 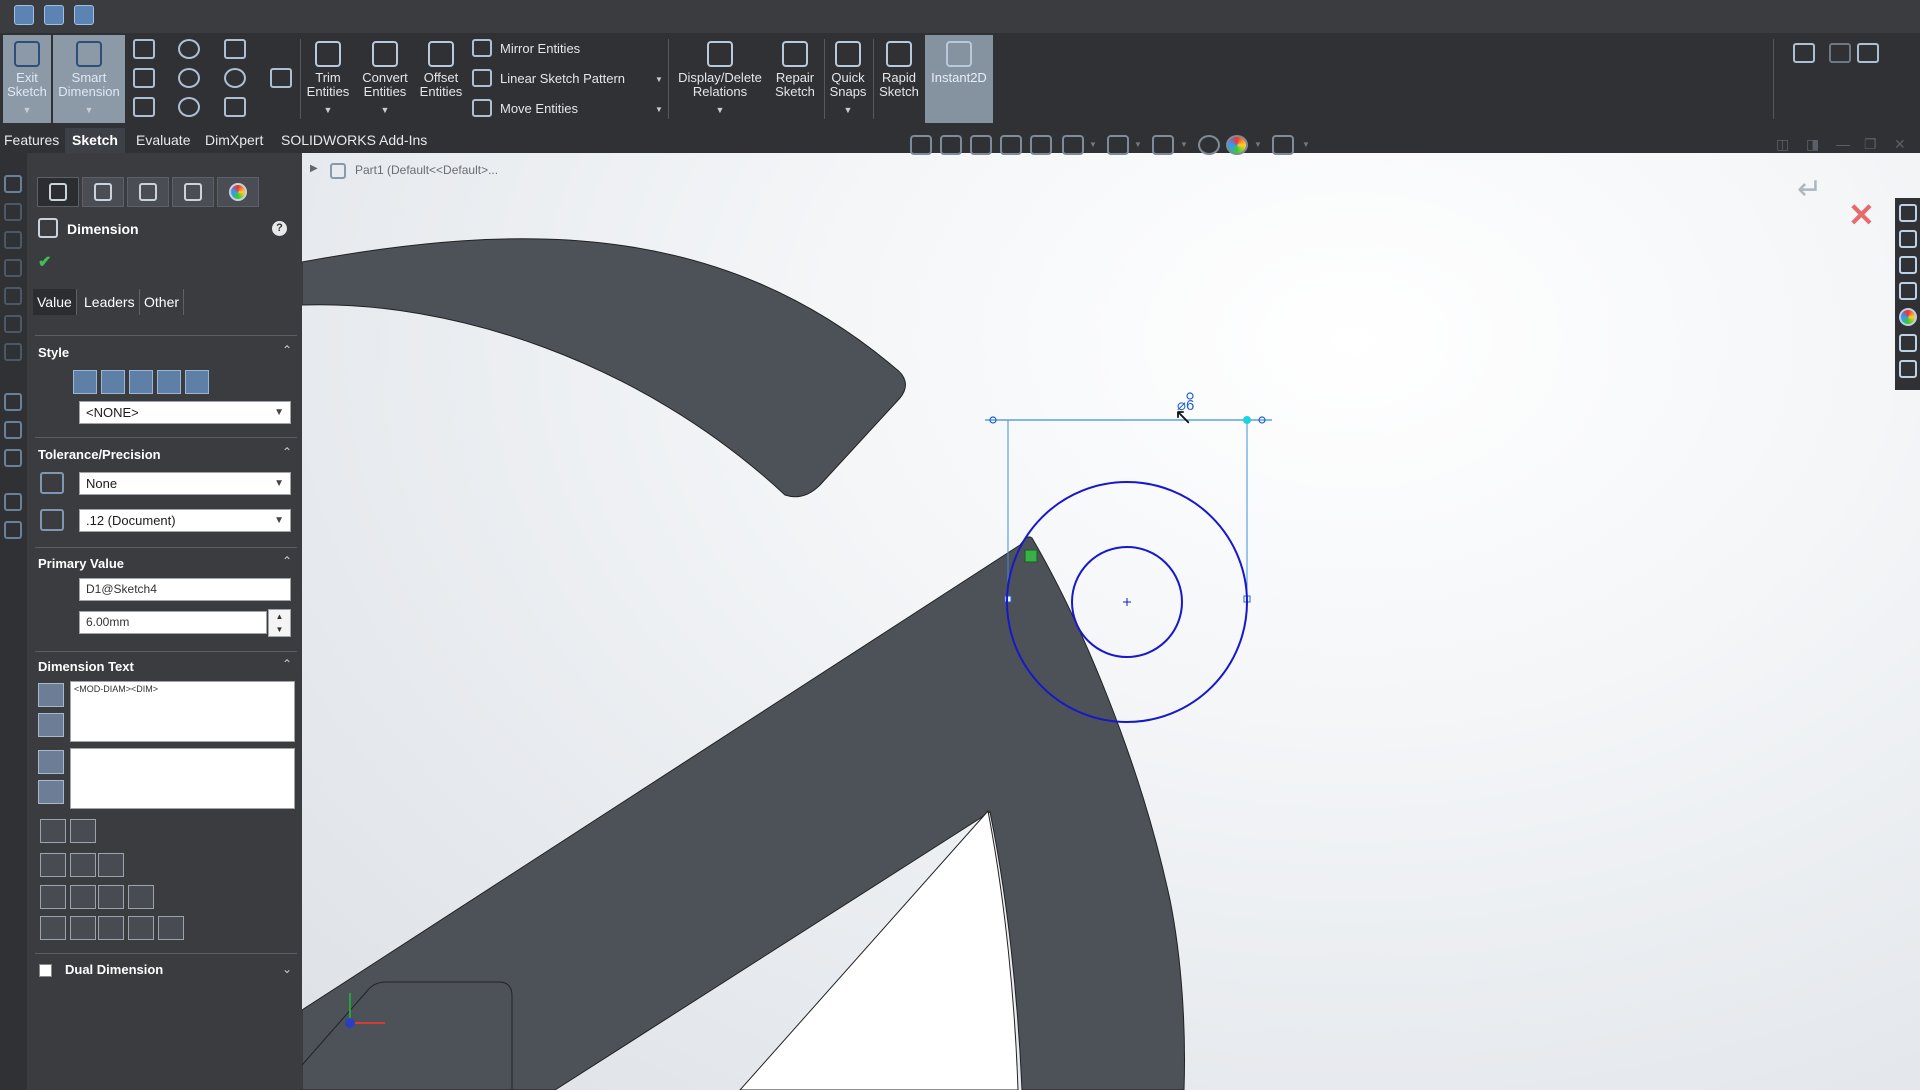 What do you see at coordinates (141, 928) in the screenshot?
I see `depth-symbol-icon` at bounding box center [141, 928].